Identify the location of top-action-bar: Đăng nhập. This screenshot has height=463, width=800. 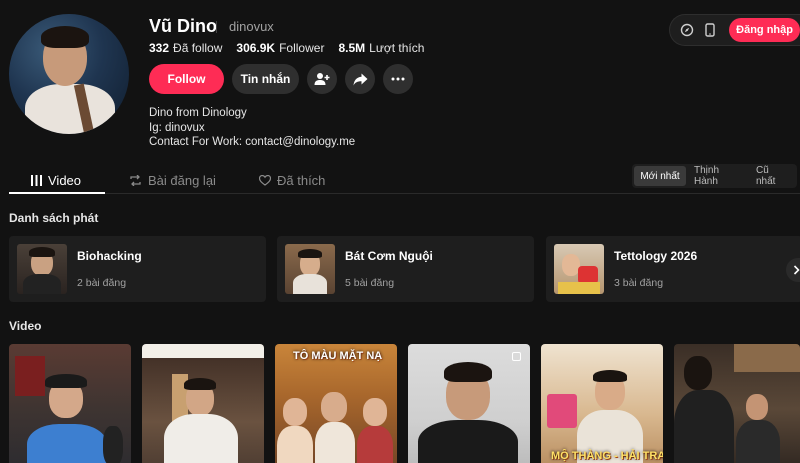
(734, 30).